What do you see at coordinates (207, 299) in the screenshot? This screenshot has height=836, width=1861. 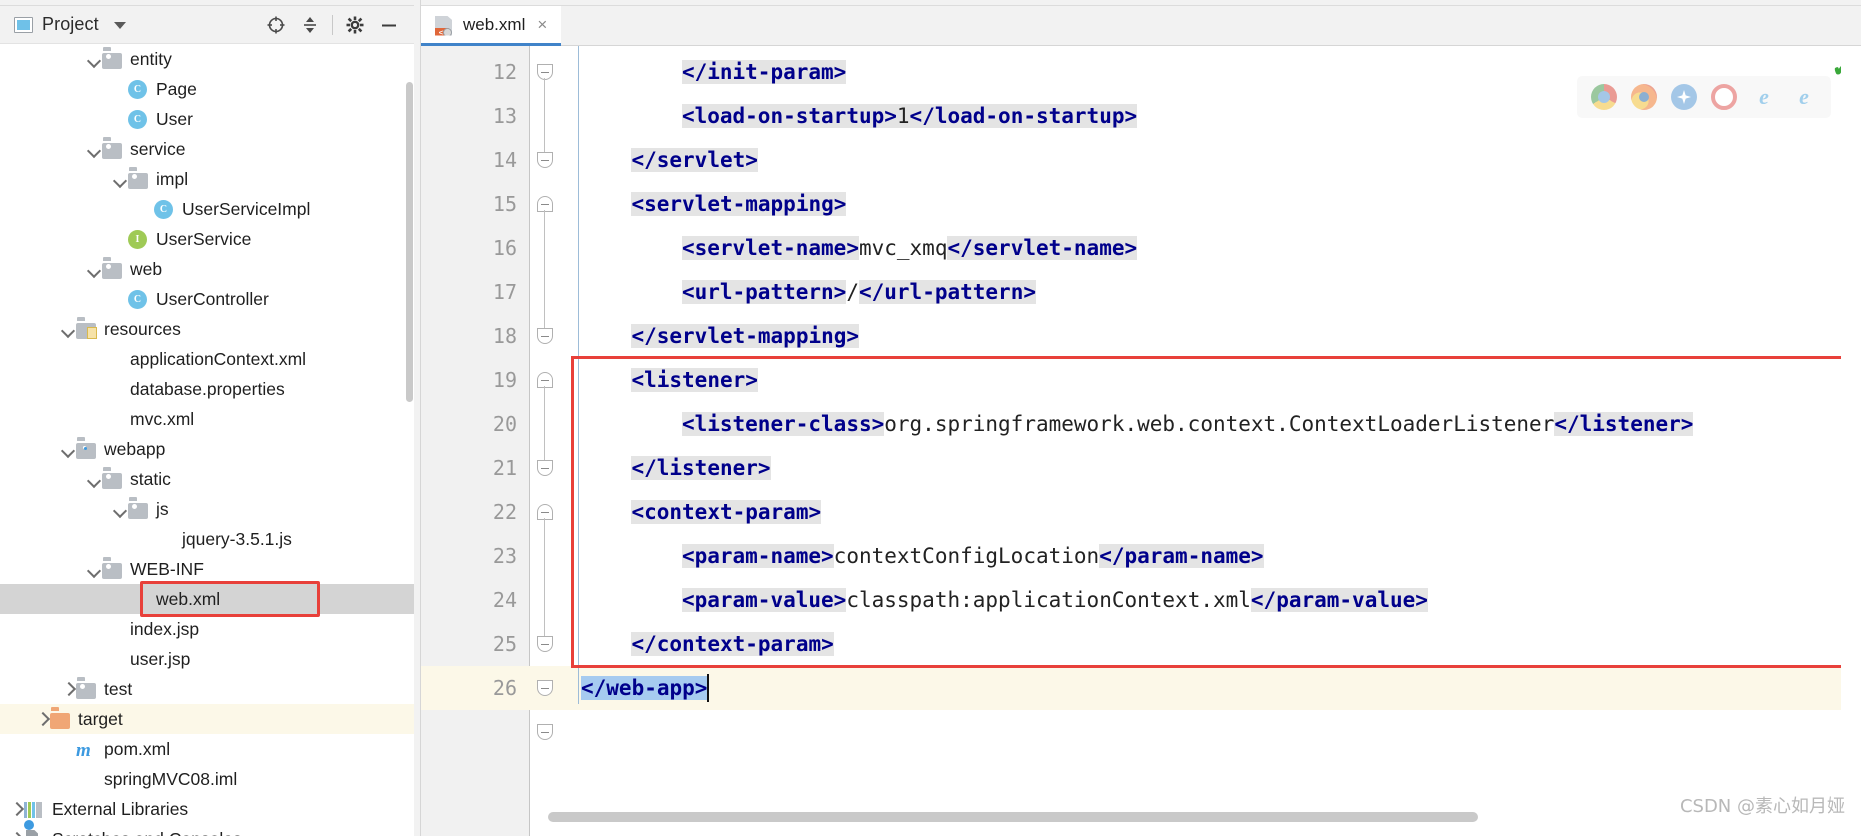 I see `tree-item-usercontroller: C UserController` at bounding box center [207, 299].